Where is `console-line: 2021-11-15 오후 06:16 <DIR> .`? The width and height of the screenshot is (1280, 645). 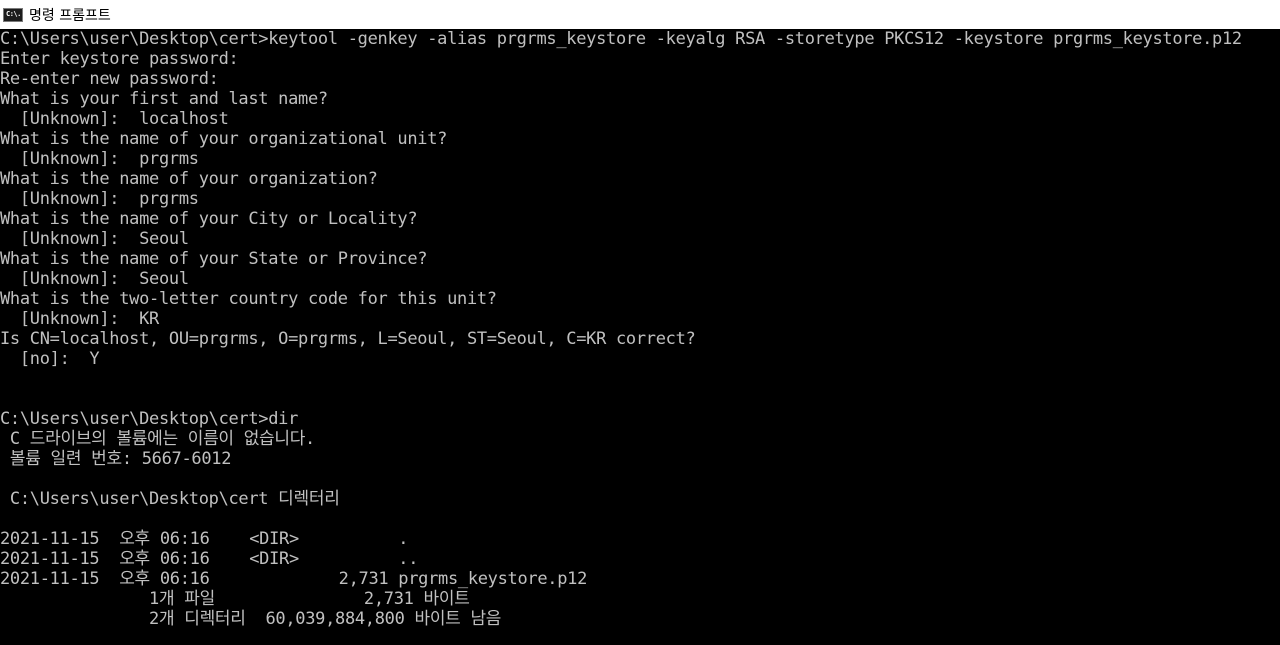
console-line: 2021-11-15 오후 06:16 <DIR> . is located at coordinates (204, 539).